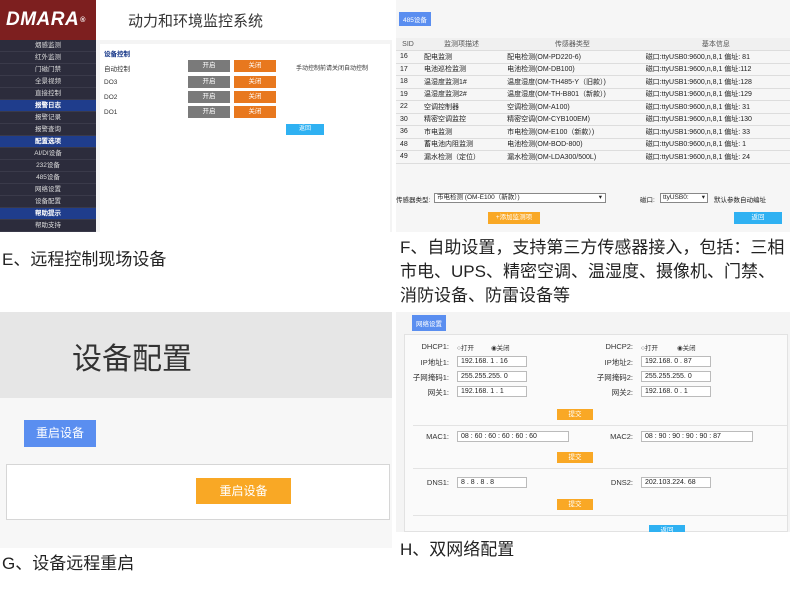 Image resolution: width=790 pixels, height=607 pixels. Describe the element at coordinates (676, 391) in the screenshot. I see `gateway2-field: 192.168. 0 . 1` at that location.